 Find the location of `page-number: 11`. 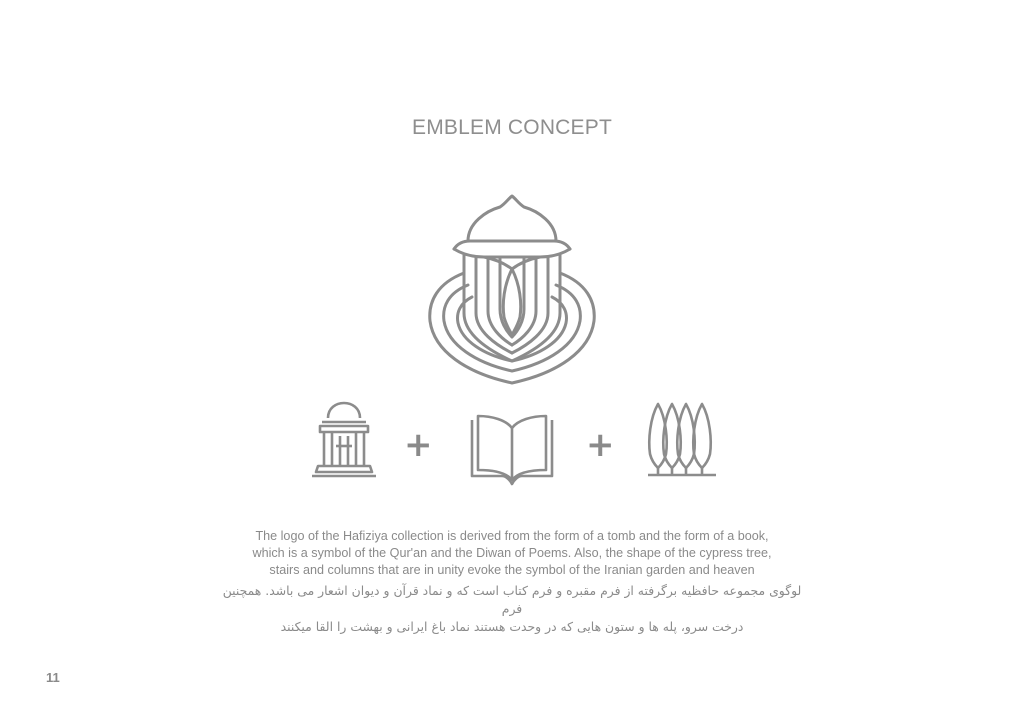

page-number: 11 is located at coordinates (53, 677).